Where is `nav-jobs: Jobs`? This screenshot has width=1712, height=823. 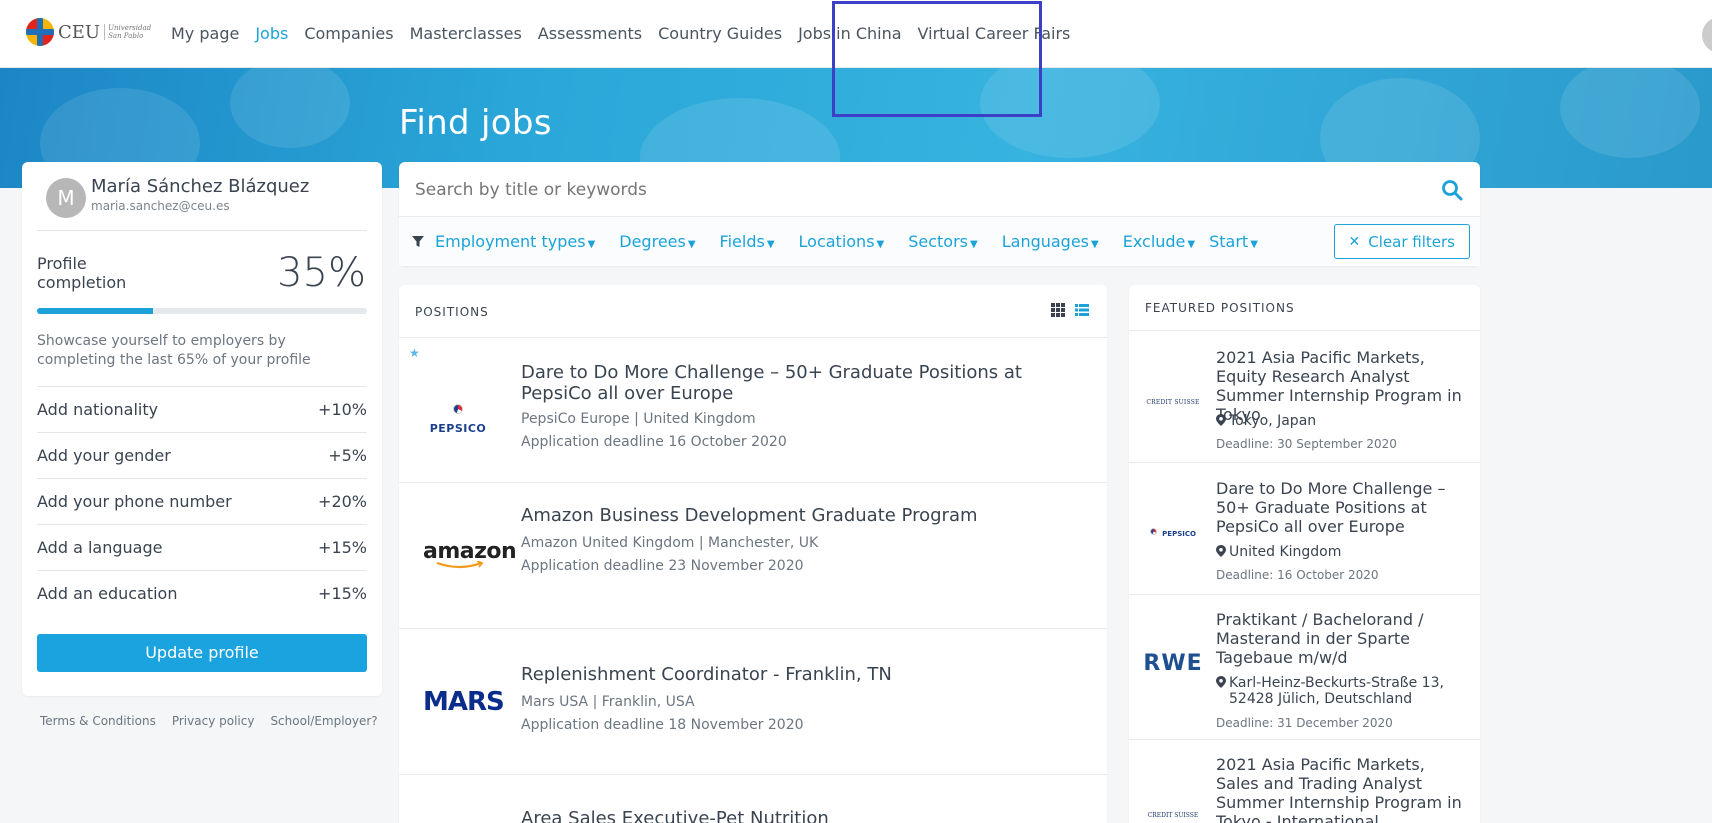 nav-jobs: Jobs is located at coordinates (271, 33).